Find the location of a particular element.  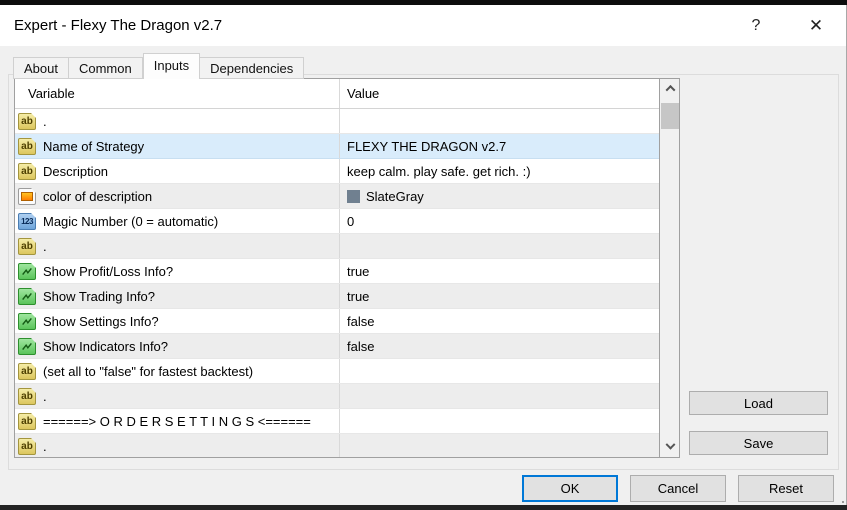

tab-bar: About Common Inputs Dependencies is located at coordinates (159, 64).